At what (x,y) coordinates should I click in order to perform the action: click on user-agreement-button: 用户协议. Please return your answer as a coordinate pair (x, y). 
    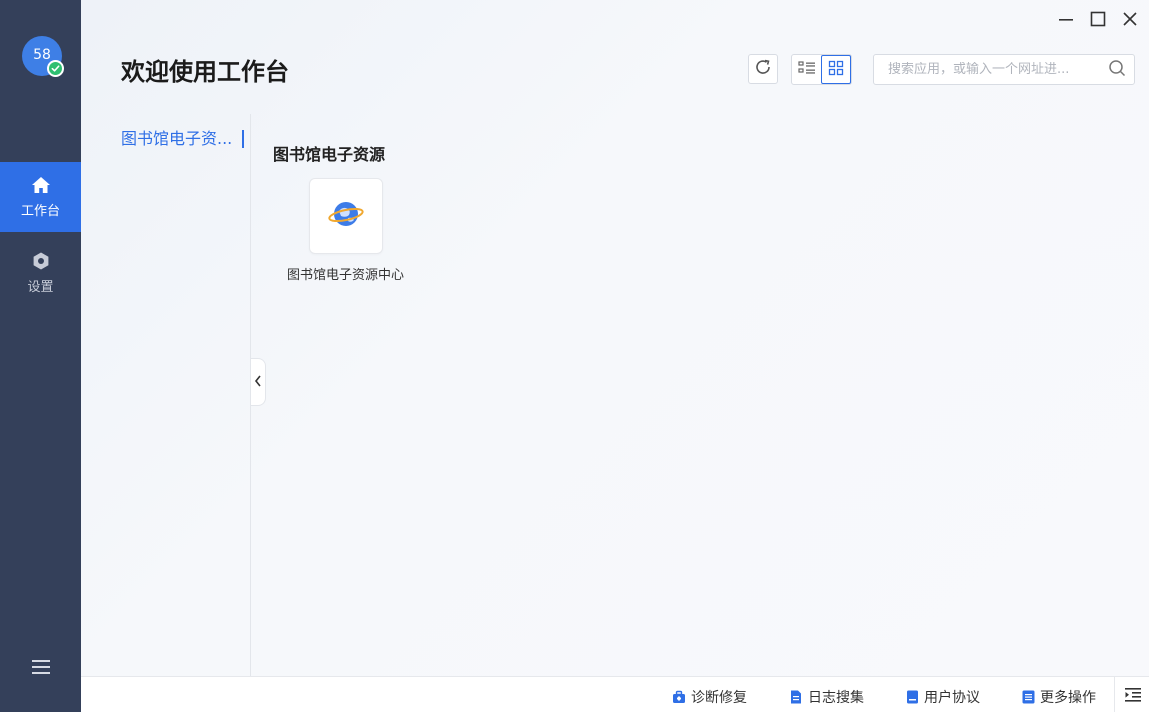
    Looking at the image, I should click on (942, 697).